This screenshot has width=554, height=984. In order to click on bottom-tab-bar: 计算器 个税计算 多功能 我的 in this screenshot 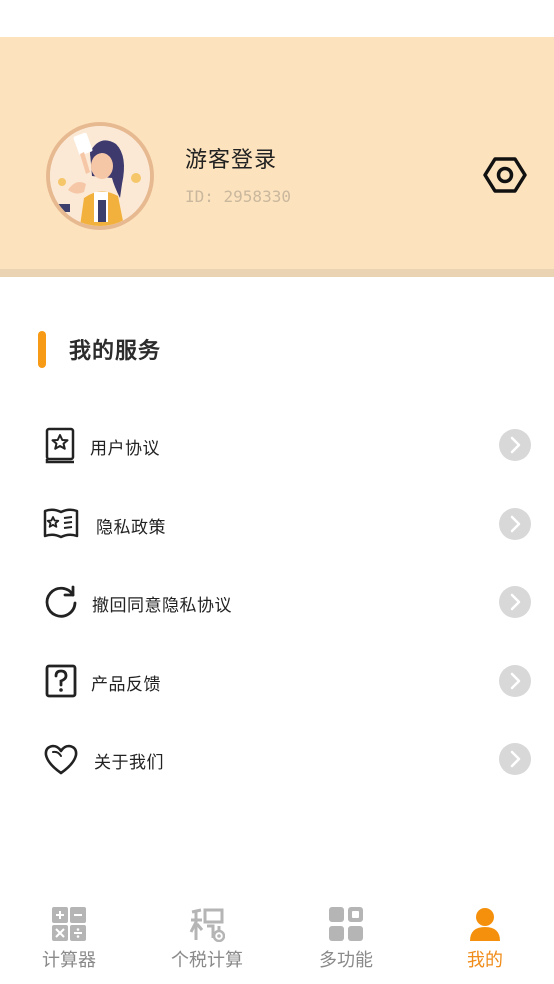, I will do `click(277, 937)`.